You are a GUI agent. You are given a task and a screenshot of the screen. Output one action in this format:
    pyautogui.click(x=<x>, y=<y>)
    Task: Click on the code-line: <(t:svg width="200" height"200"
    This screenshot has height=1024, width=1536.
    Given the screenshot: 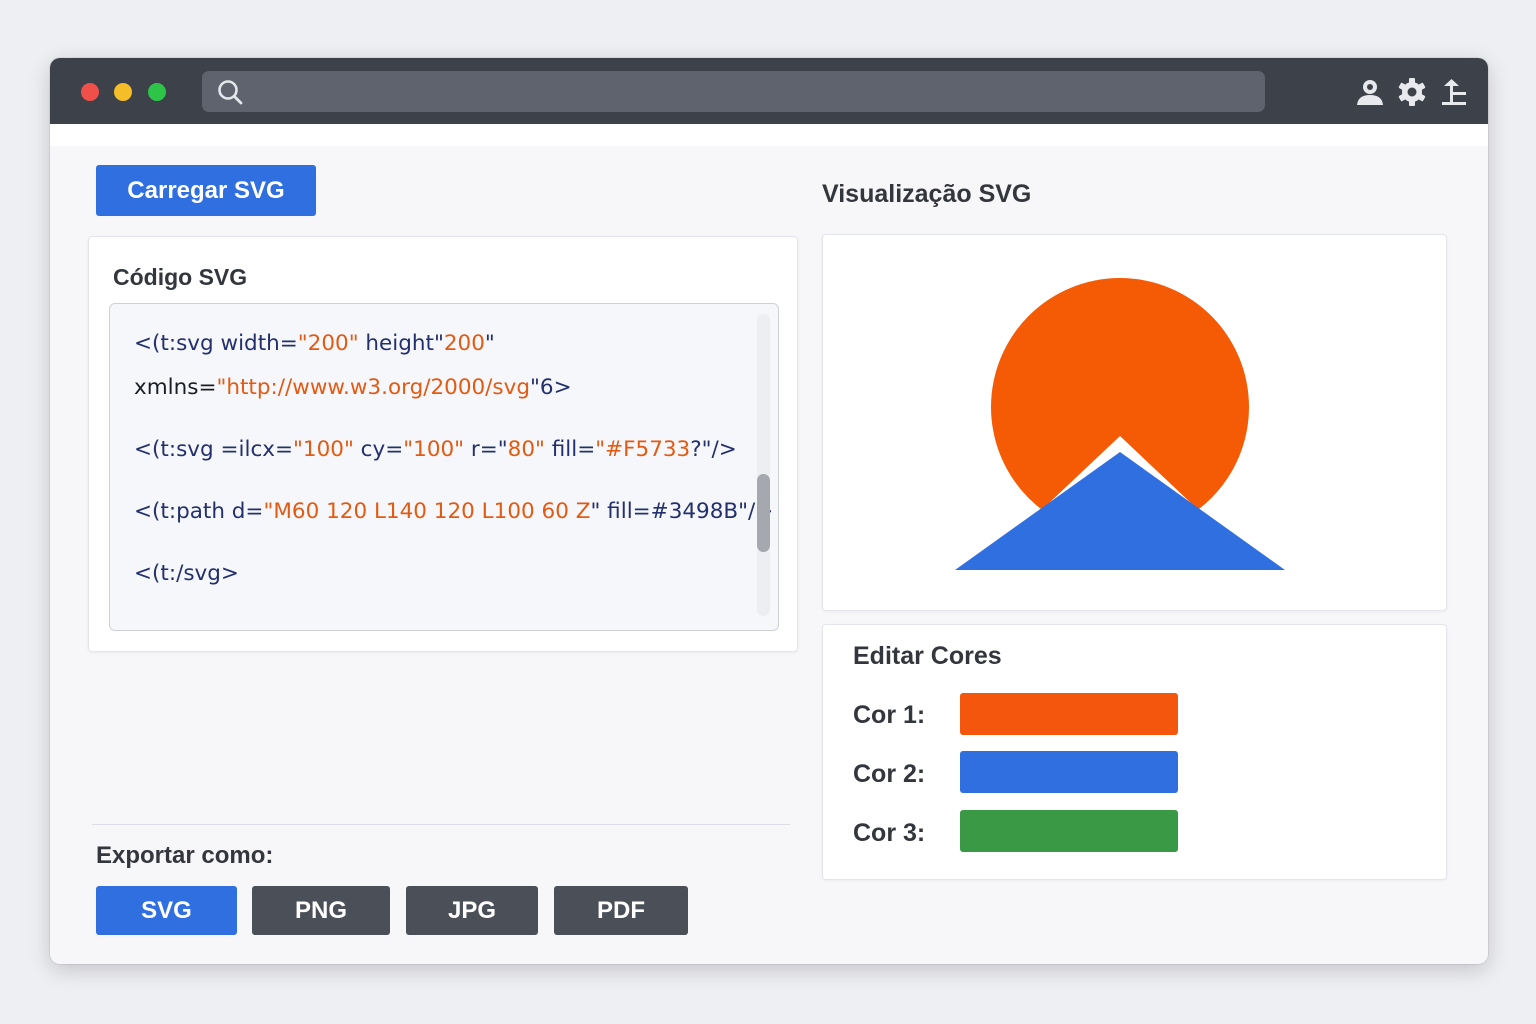 What is the action you would take?
    pyautogui.click(x=314, y=343)
    